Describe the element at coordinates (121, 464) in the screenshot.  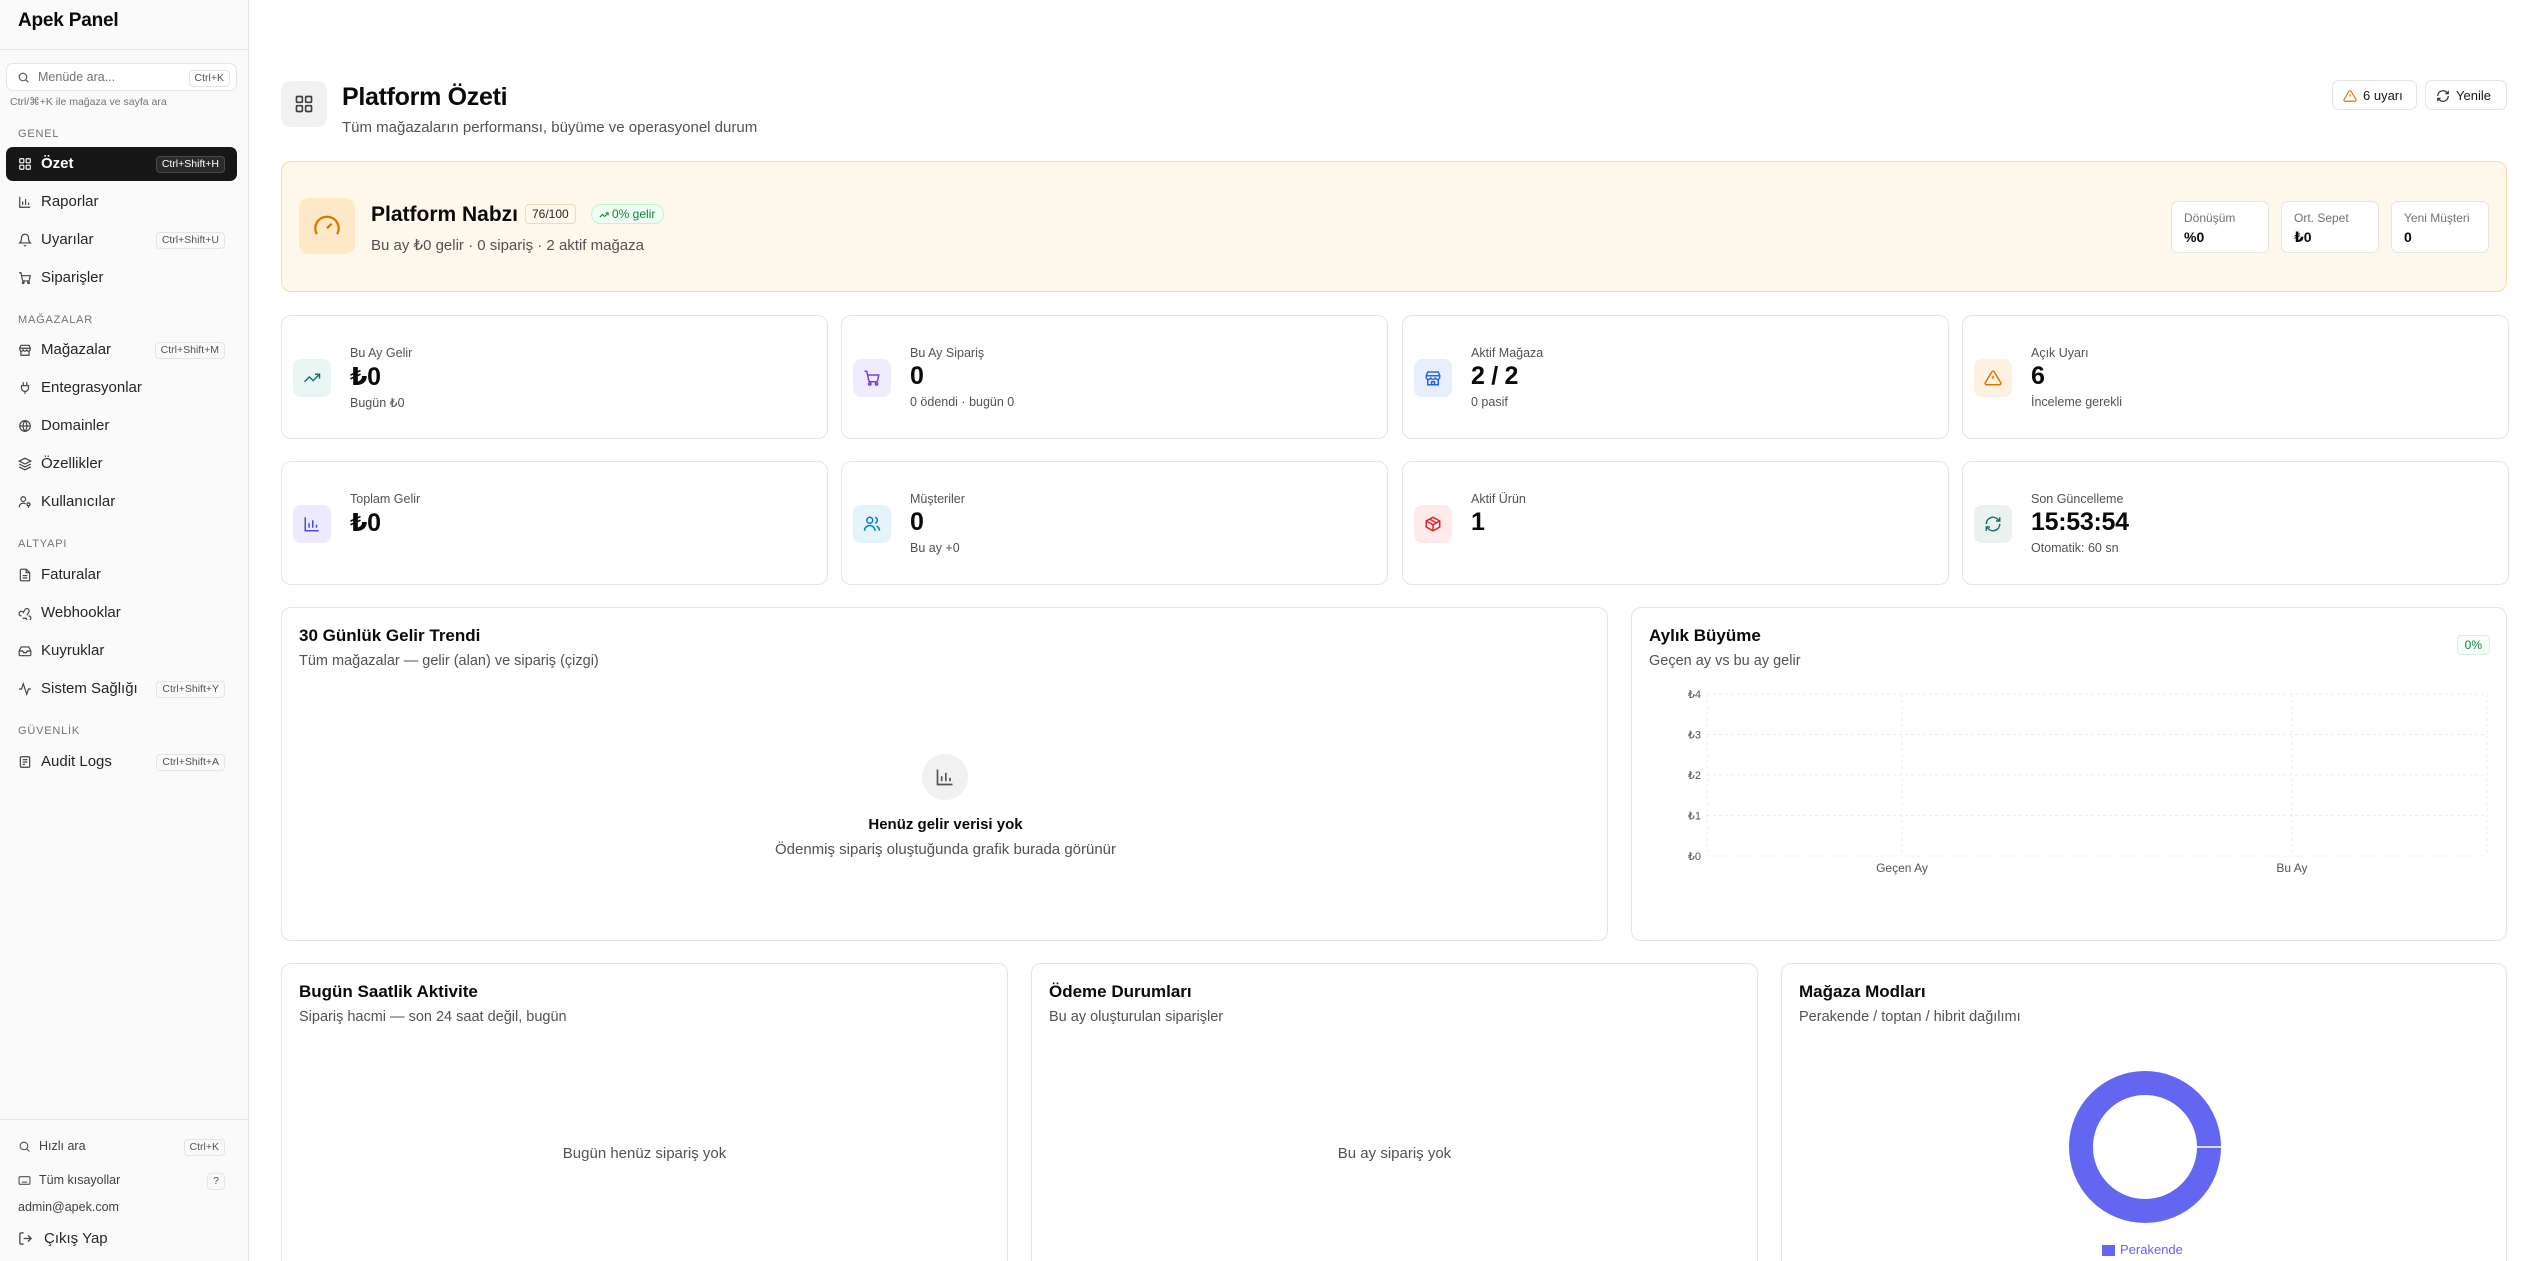
I see `sidebar-item-ozellikler: Özellikler` at that location.